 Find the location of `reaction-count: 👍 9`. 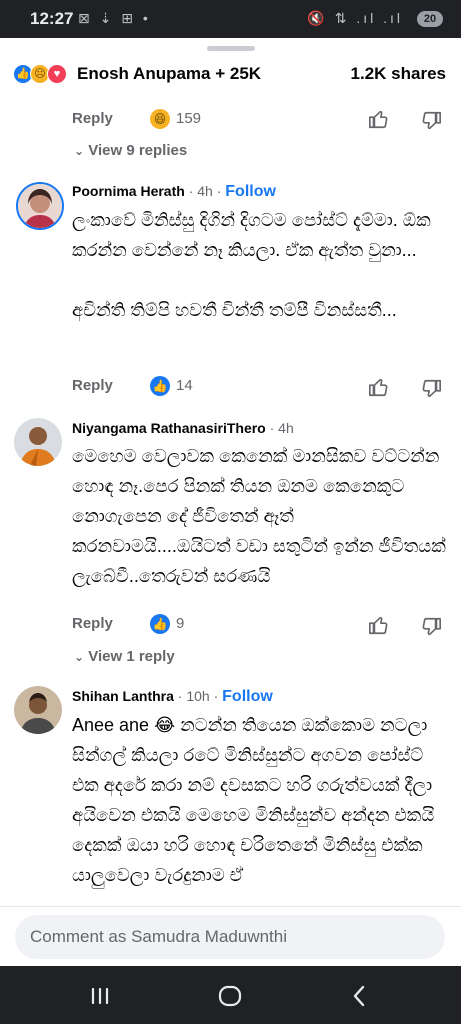

reaction-count: 👍 9 is located at coordinates (167, 624).